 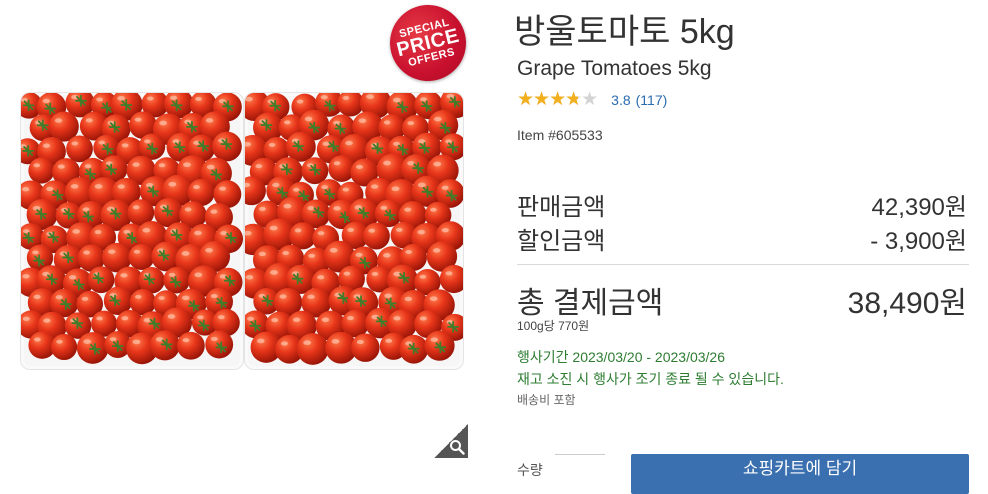 What do you see at coordinates (624, 32) in the screenshot?
I see `product-title-korean: 방울토마토 5kg` at bounding box center [624, 32].